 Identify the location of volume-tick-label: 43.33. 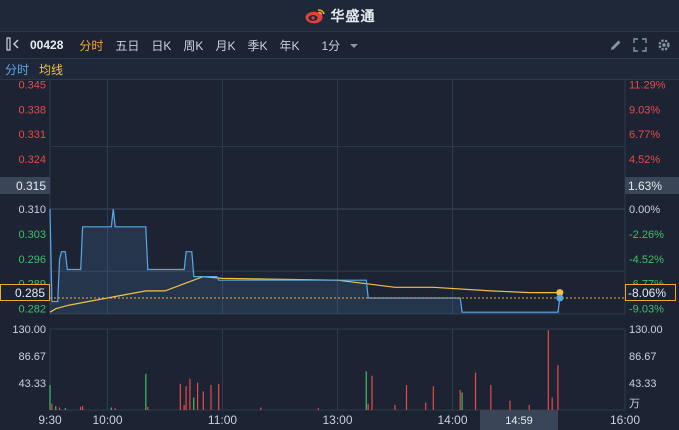
(32, 384).